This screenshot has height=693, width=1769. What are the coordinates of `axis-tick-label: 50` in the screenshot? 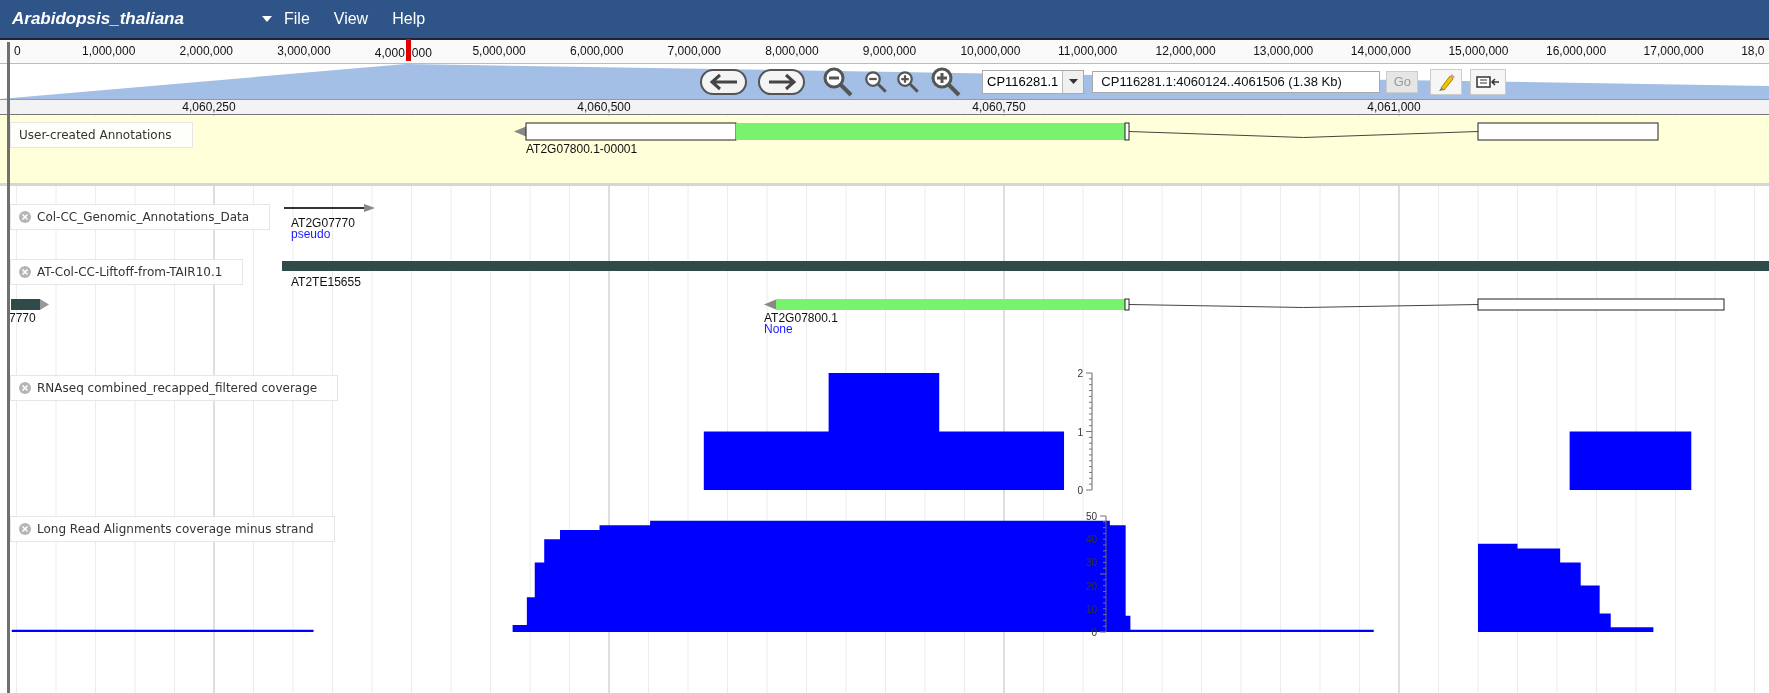 It's located at (1091, 516).